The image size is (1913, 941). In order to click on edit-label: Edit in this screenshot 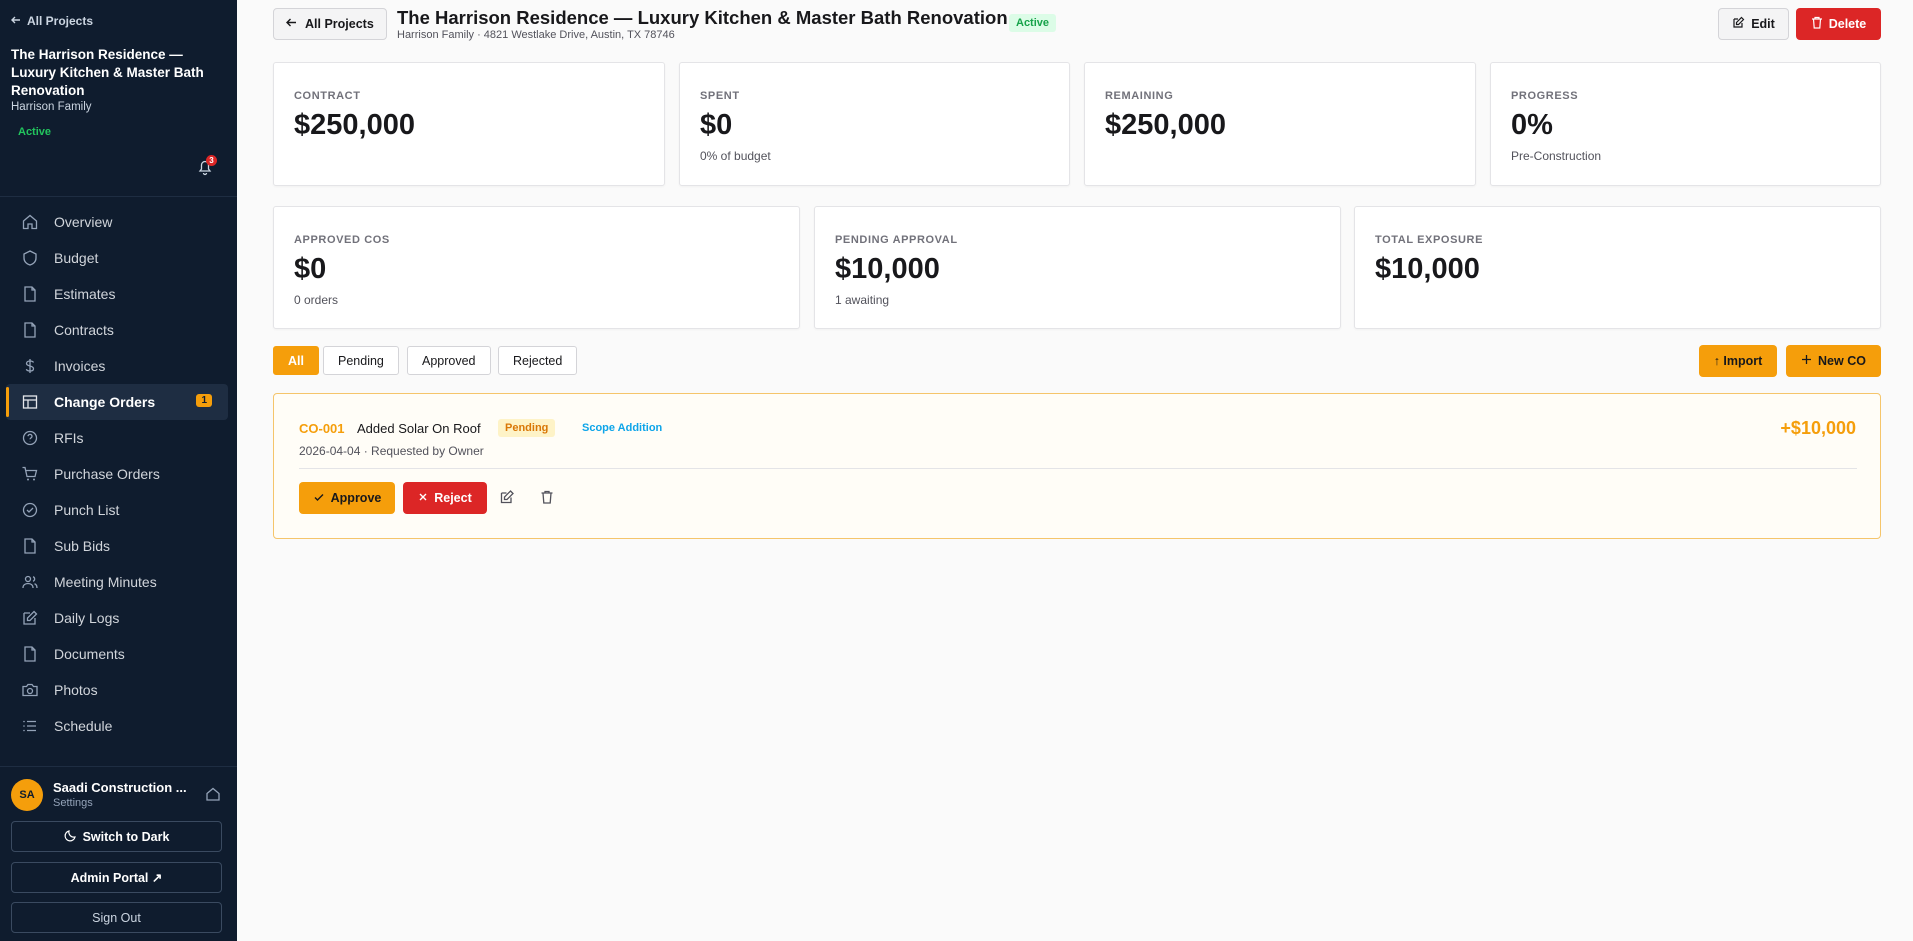, I will do `click(1763, 24)`.